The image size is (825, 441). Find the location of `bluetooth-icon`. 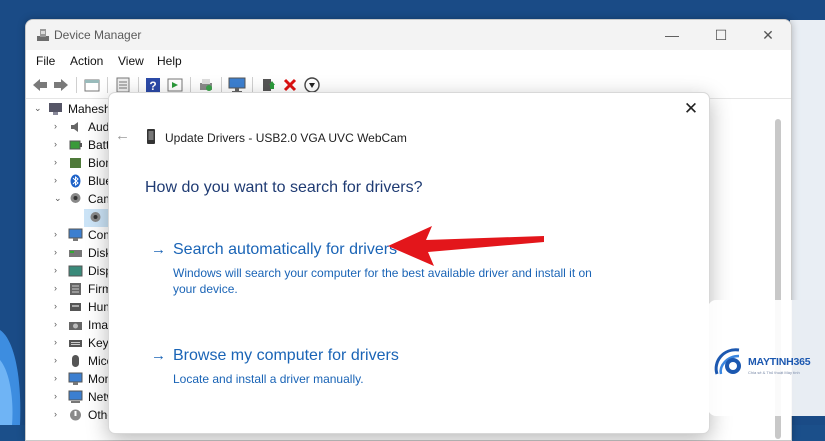

bluetooth-icon is located at coordinates (75, 181).